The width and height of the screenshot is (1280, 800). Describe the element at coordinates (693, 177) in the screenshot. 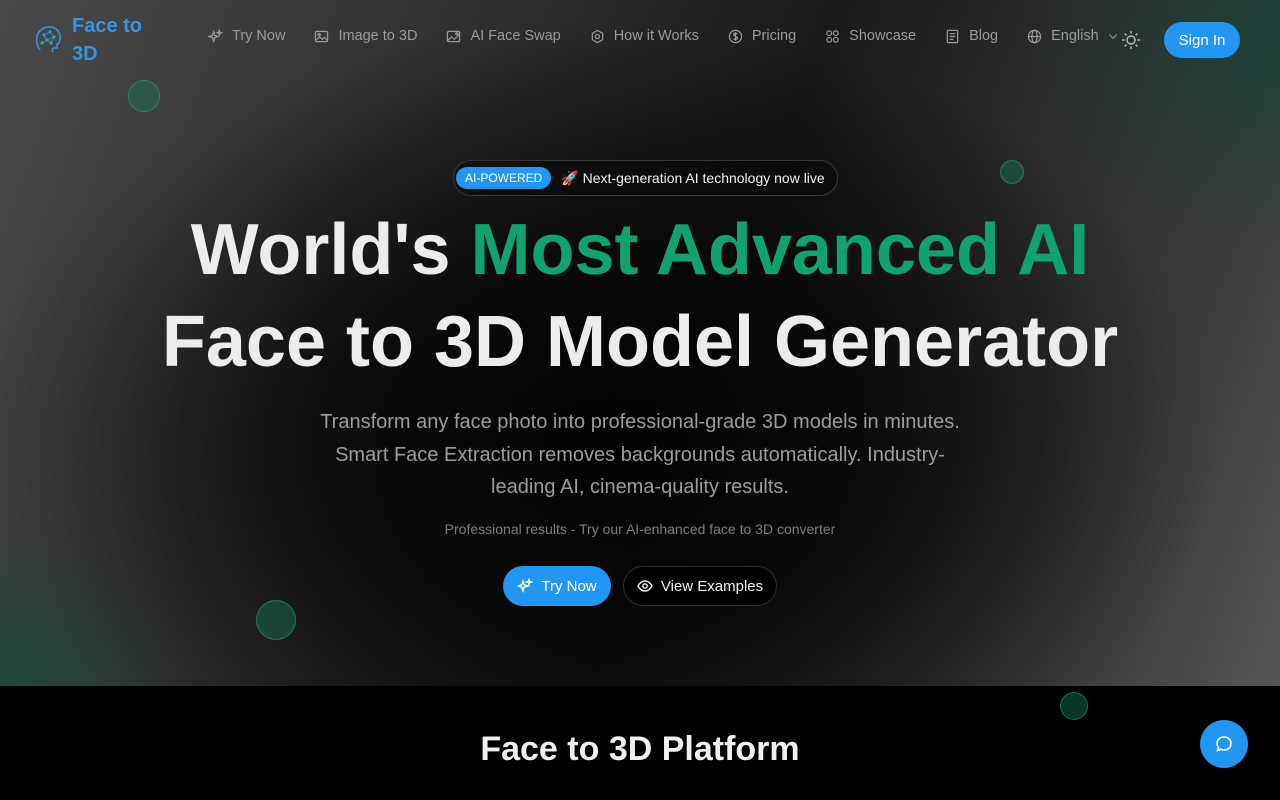

I see `announcement-text: 🚀 Next-generation AI technology now live` at that location.